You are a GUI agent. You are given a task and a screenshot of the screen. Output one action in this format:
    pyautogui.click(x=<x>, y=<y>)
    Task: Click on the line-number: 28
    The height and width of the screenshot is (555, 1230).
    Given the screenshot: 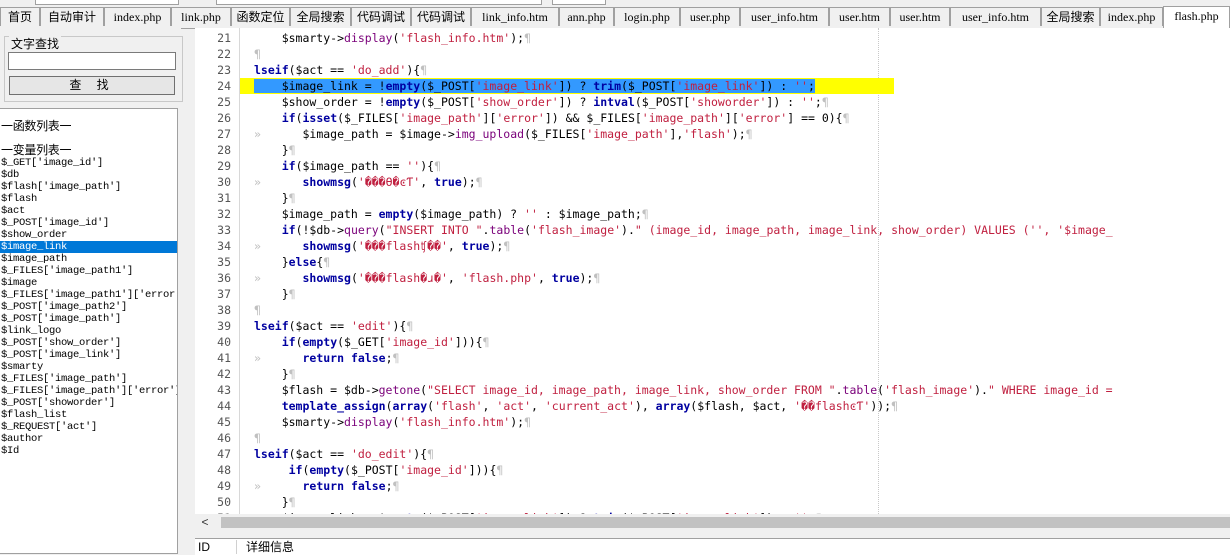 What is the action you would take?
    pyautogui.click(x=213, y=150)
    